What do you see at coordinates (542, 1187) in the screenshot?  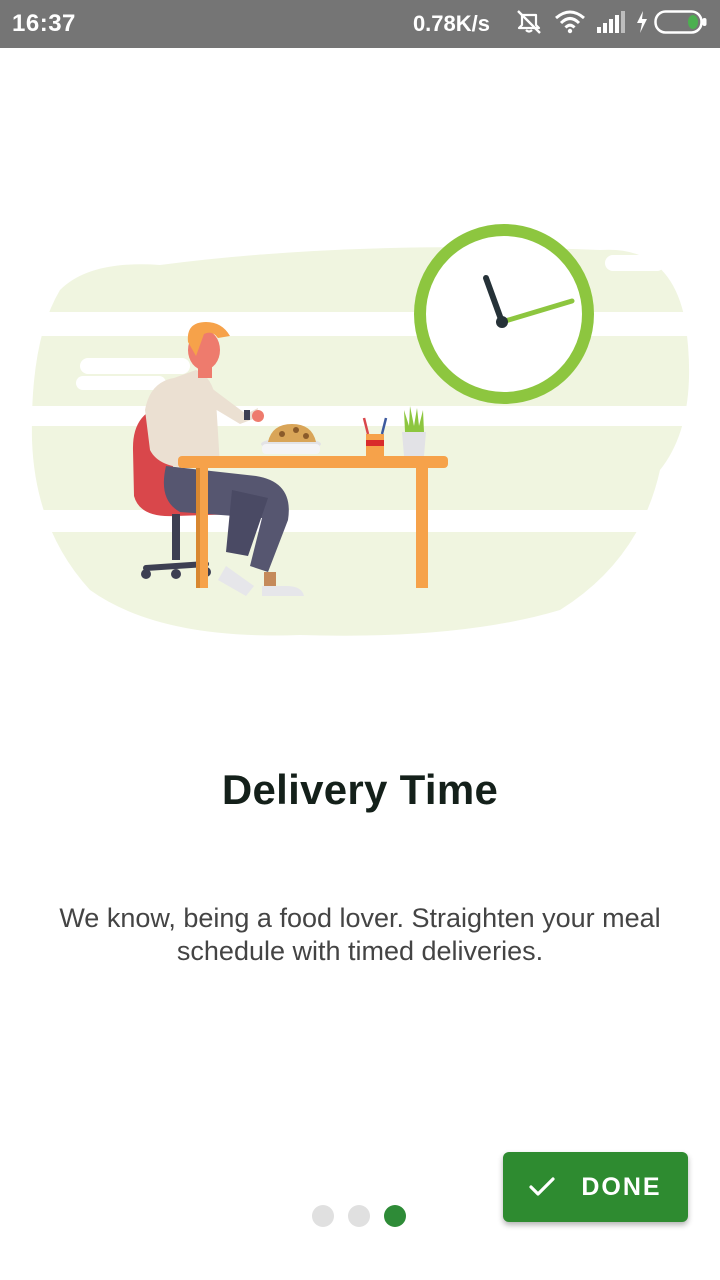 I see `check-icon` at bounding box center [542, 1187].